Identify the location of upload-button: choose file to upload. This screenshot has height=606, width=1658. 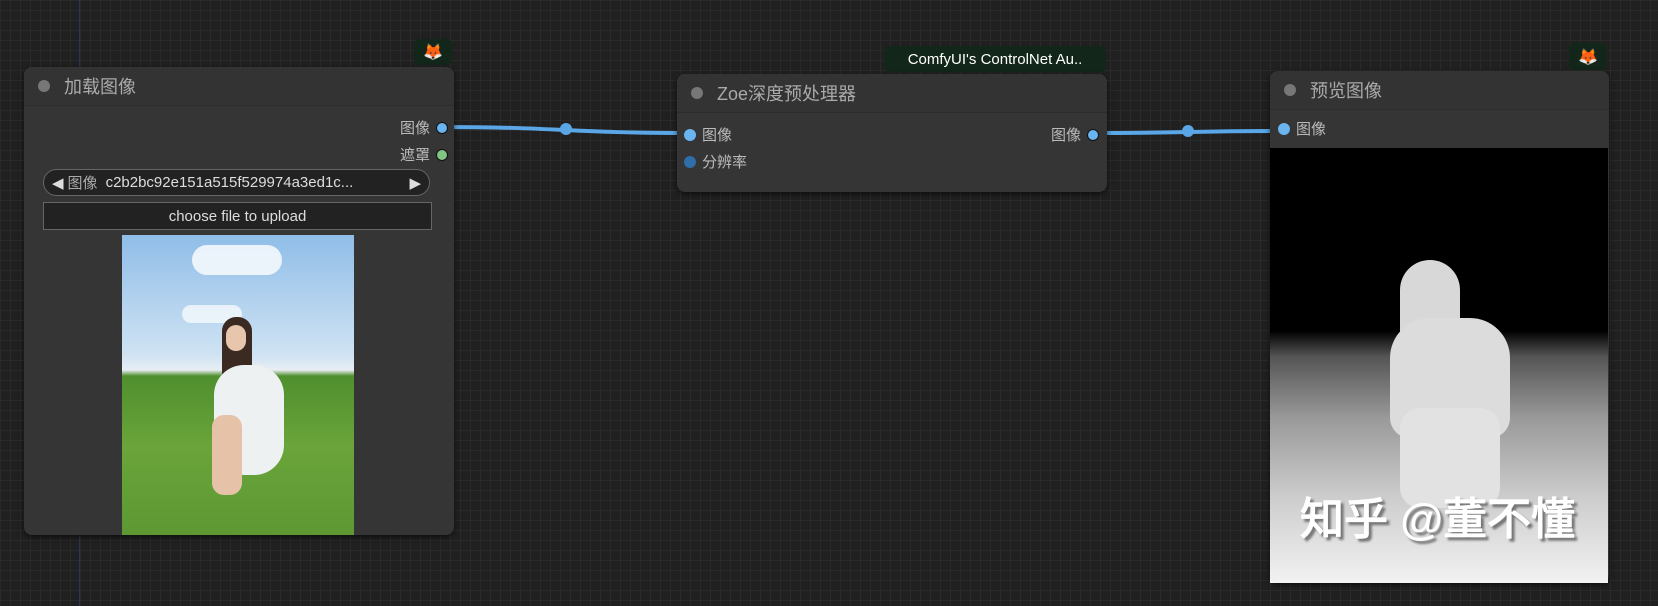
(237, 216).